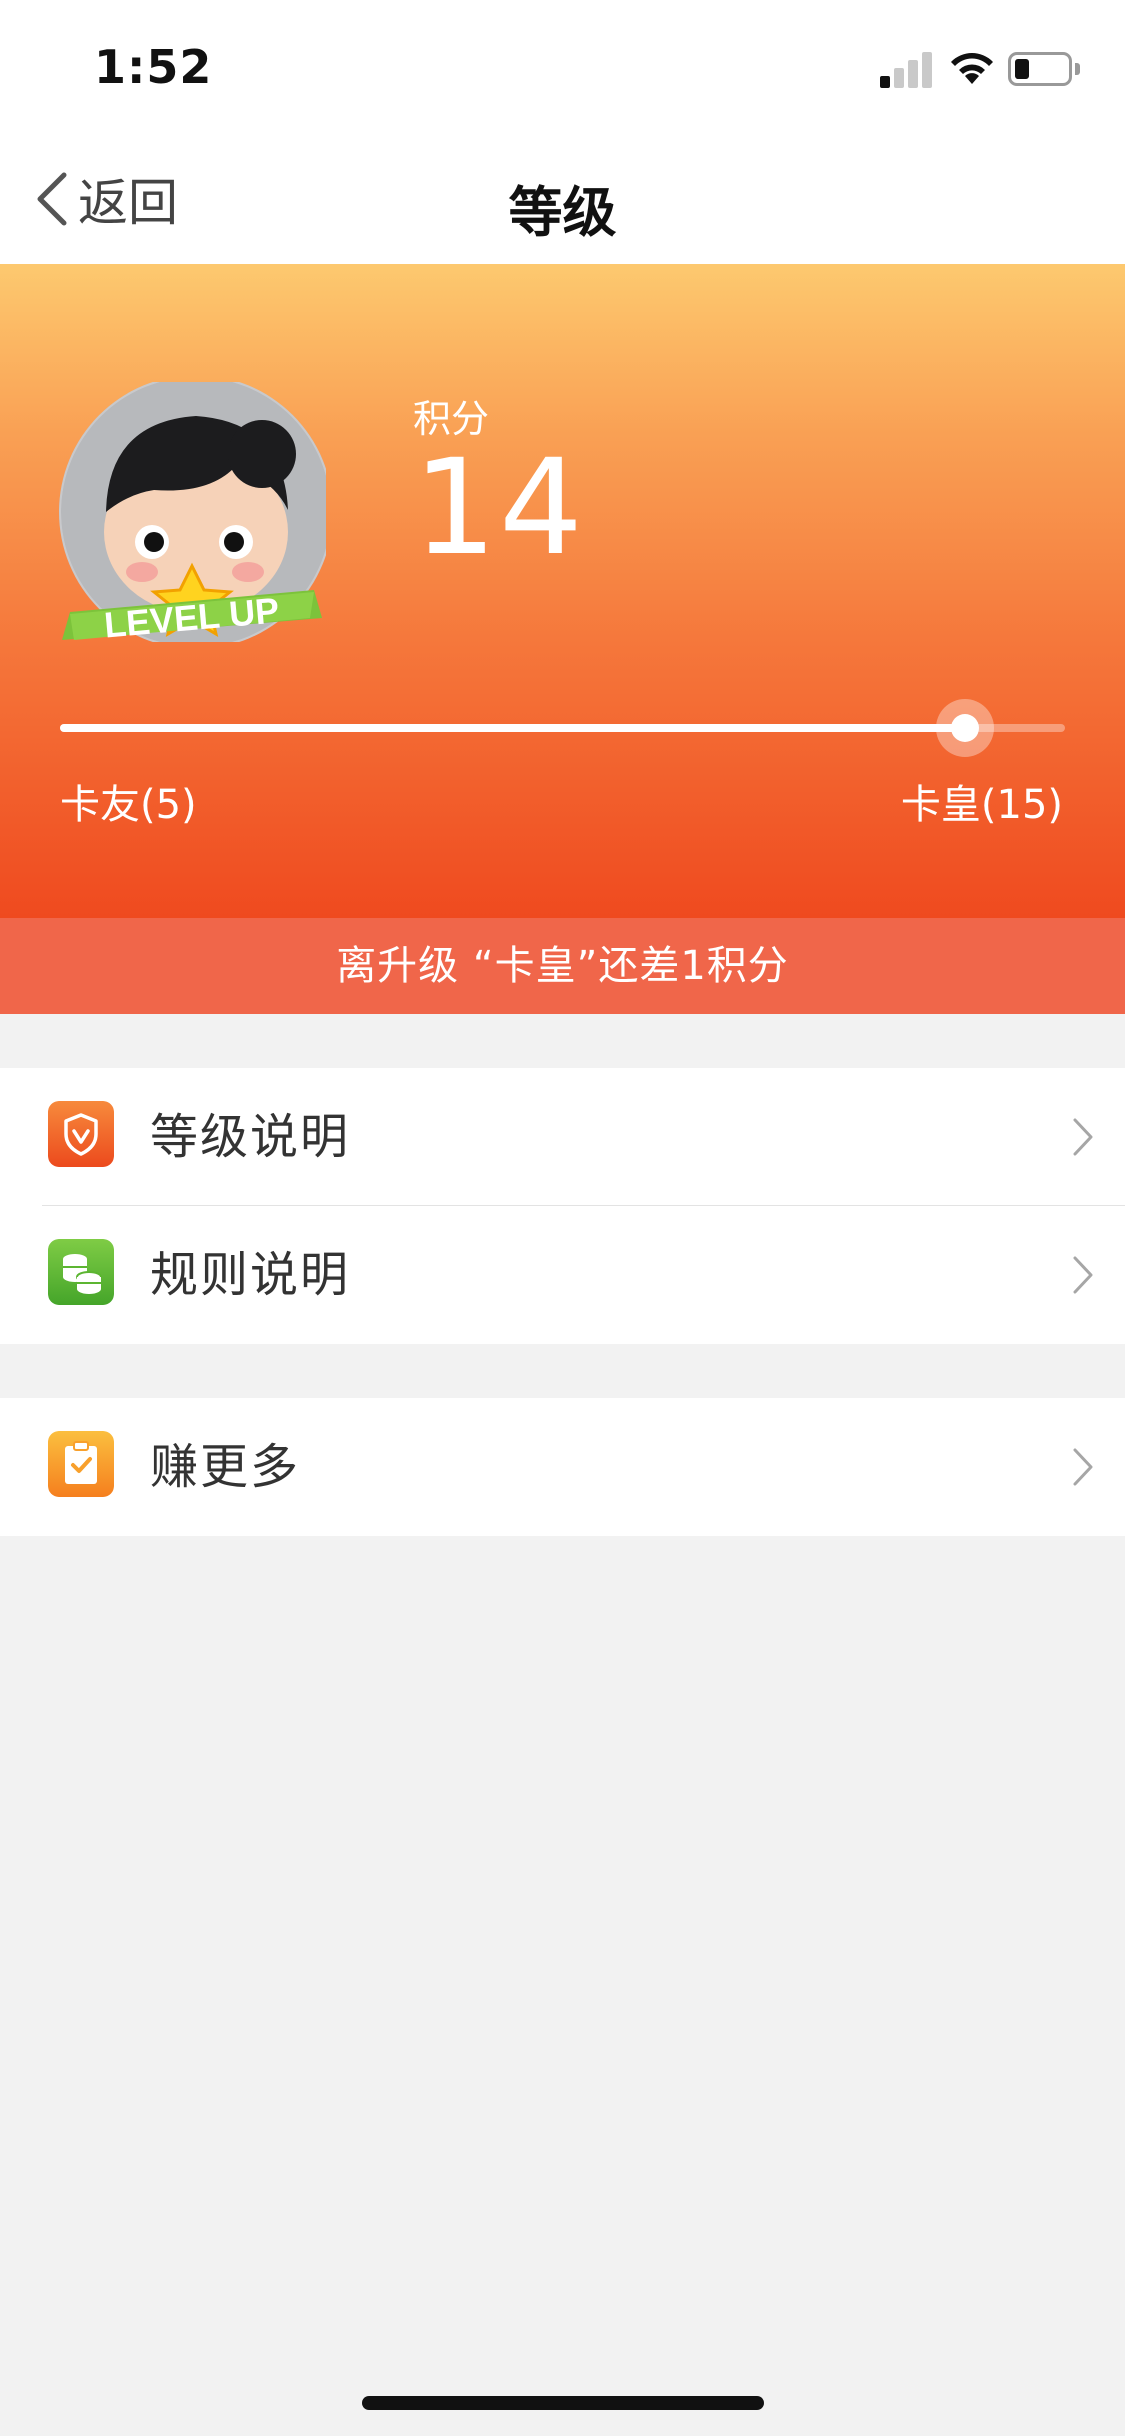  What do you see at coordinates (225, 1467) in the screenshot?
I see `menu-item-label: 赚更多` at bounding box center [225, 1467].